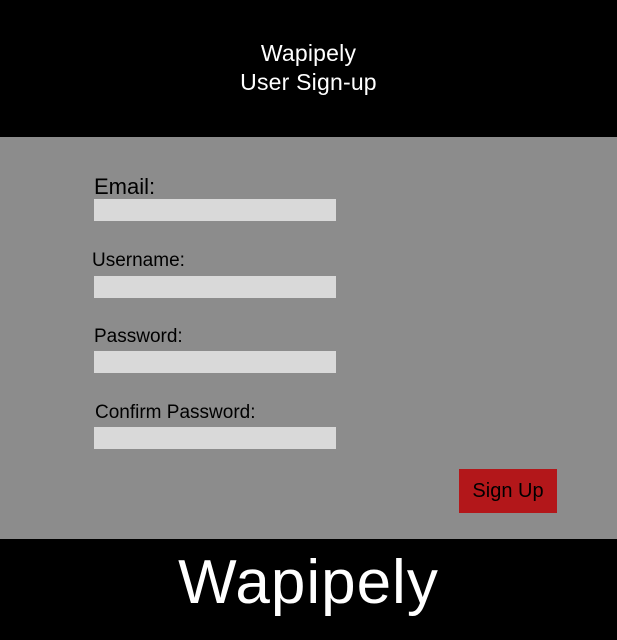 Image resolution: width=617 pixels, height=640 pixels. Describe the element at coordinates (125, 186) in the screenshot. I see `email-label: Email:` at that location.